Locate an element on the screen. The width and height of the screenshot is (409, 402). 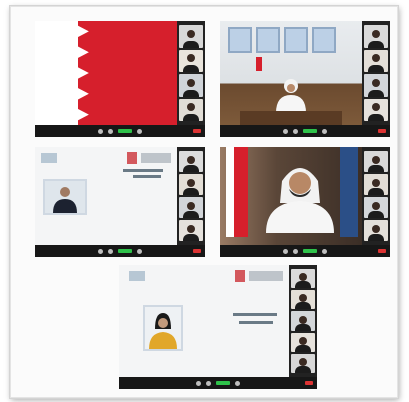
flag-image is located at coordinates (106, 73).